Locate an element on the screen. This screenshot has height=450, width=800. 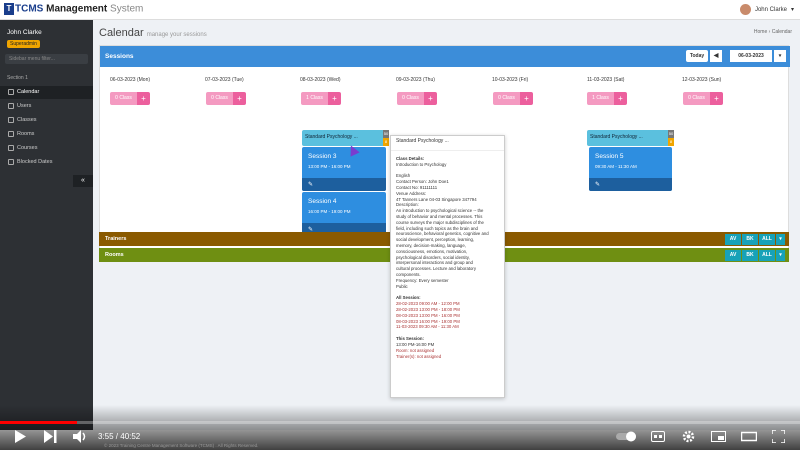
day-header: 06-03-2023 (Mon) is located at coordinates (130, 80).